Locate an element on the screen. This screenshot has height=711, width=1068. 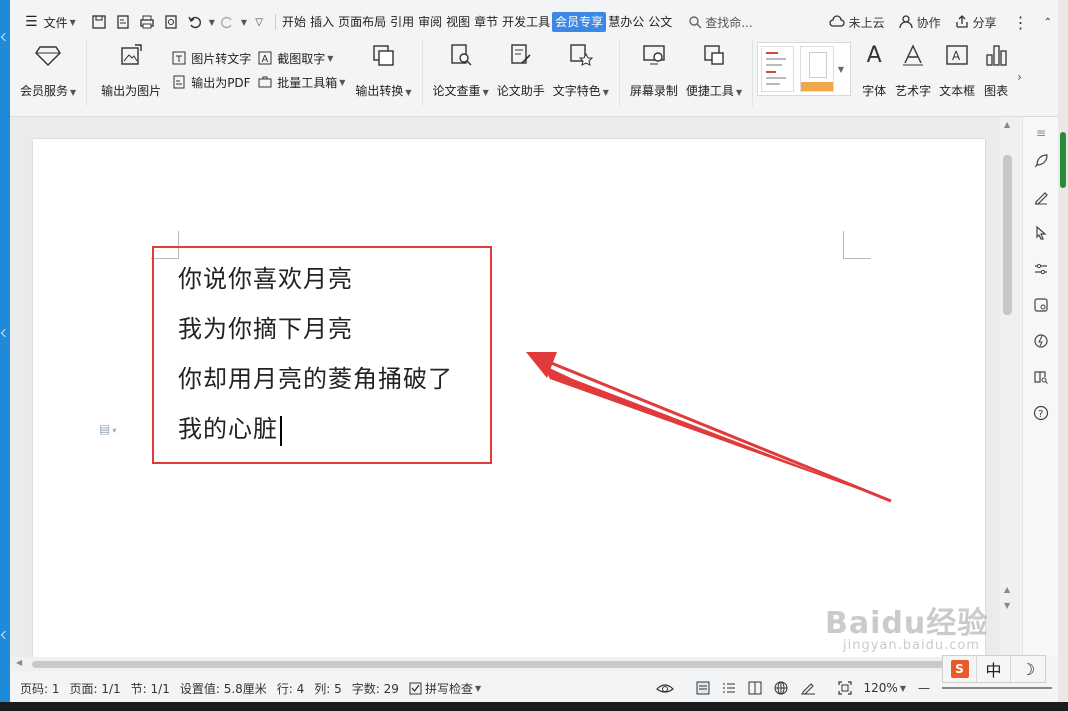
status-setting: 设置值: 5.8厘米 is located at coordinates (223, 688).